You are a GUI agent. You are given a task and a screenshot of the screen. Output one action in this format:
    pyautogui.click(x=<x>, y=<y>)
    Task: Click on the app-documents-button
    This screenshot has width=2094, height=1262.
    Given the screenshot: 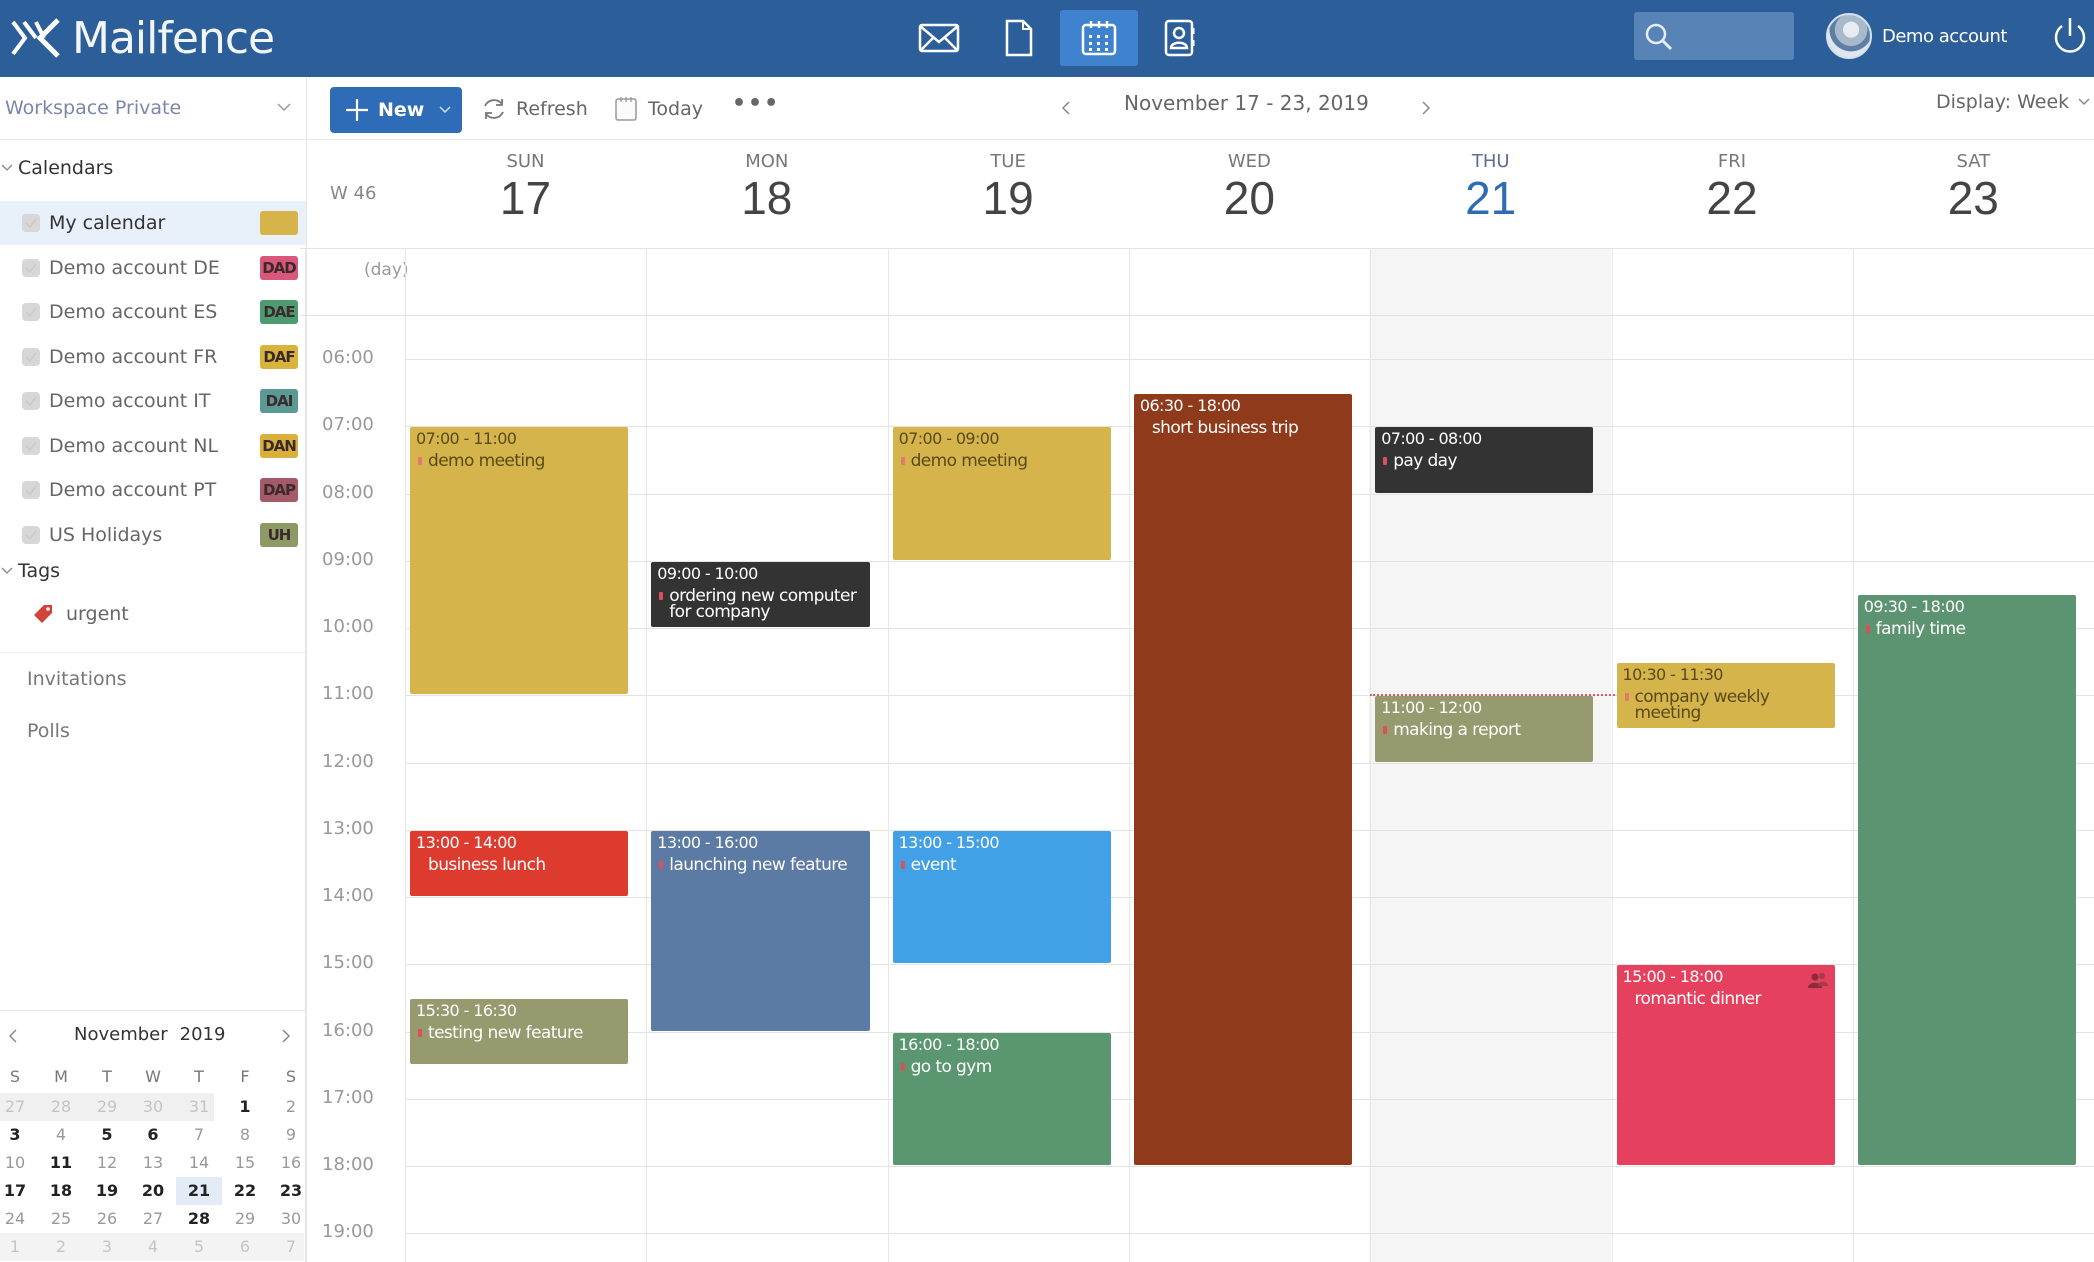 What is the action you would take?
    pyautogui.click(x=1019, y=38)
    